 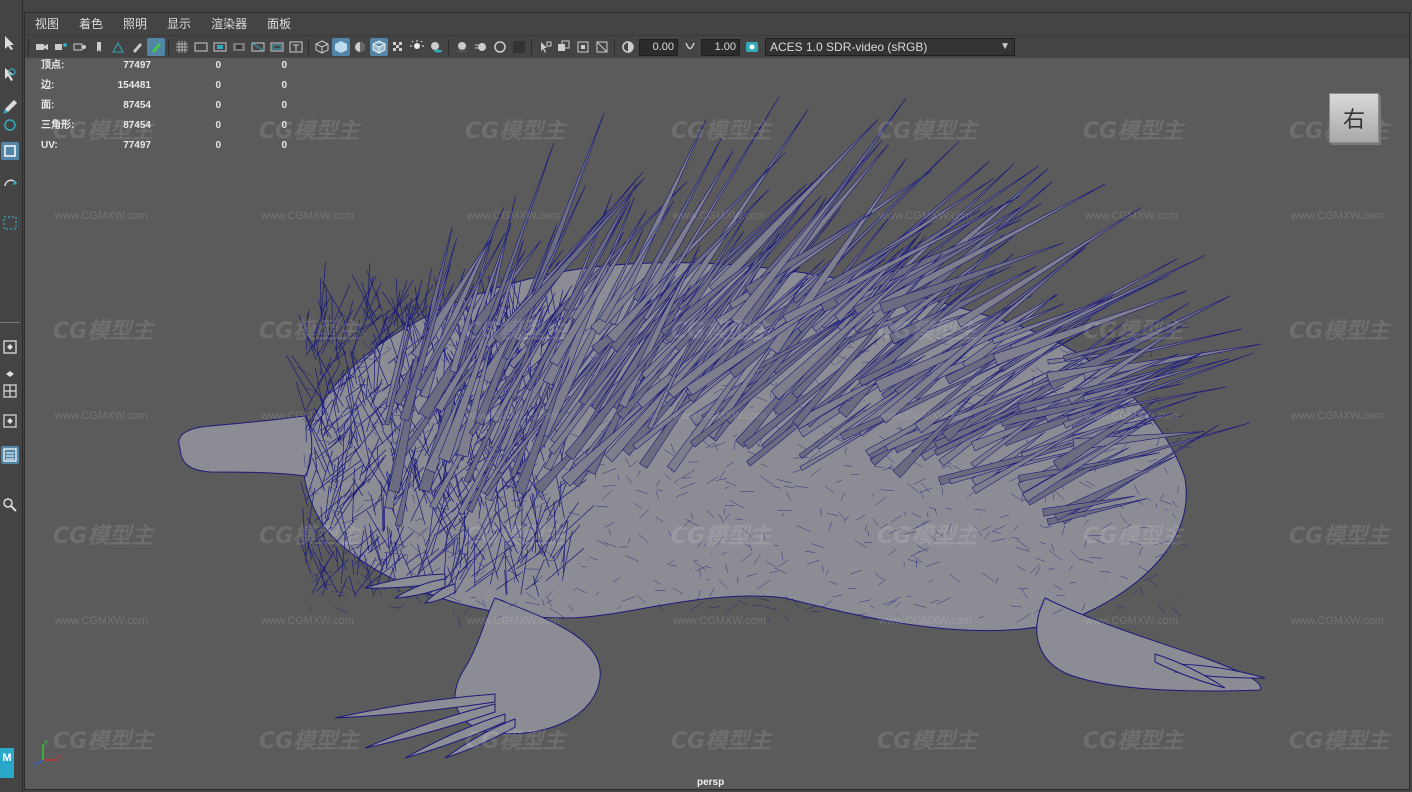 I want to click on textured-icon, so click(x=398, y=47).